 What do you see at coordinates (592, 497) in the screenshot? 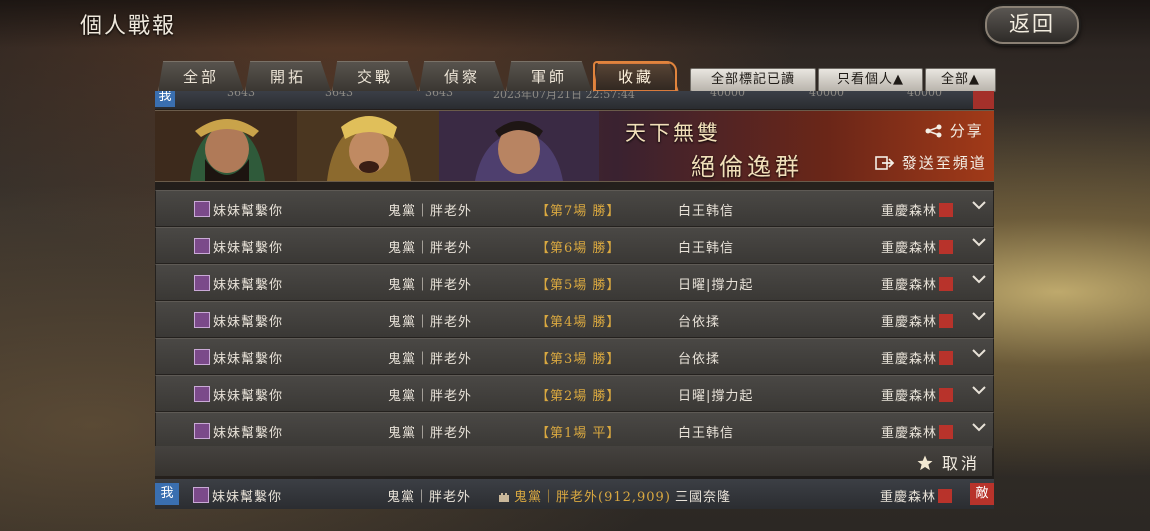
I see `location-label: 鬼黨｜胖老外(912,909)` at bounding box center [592, 497].